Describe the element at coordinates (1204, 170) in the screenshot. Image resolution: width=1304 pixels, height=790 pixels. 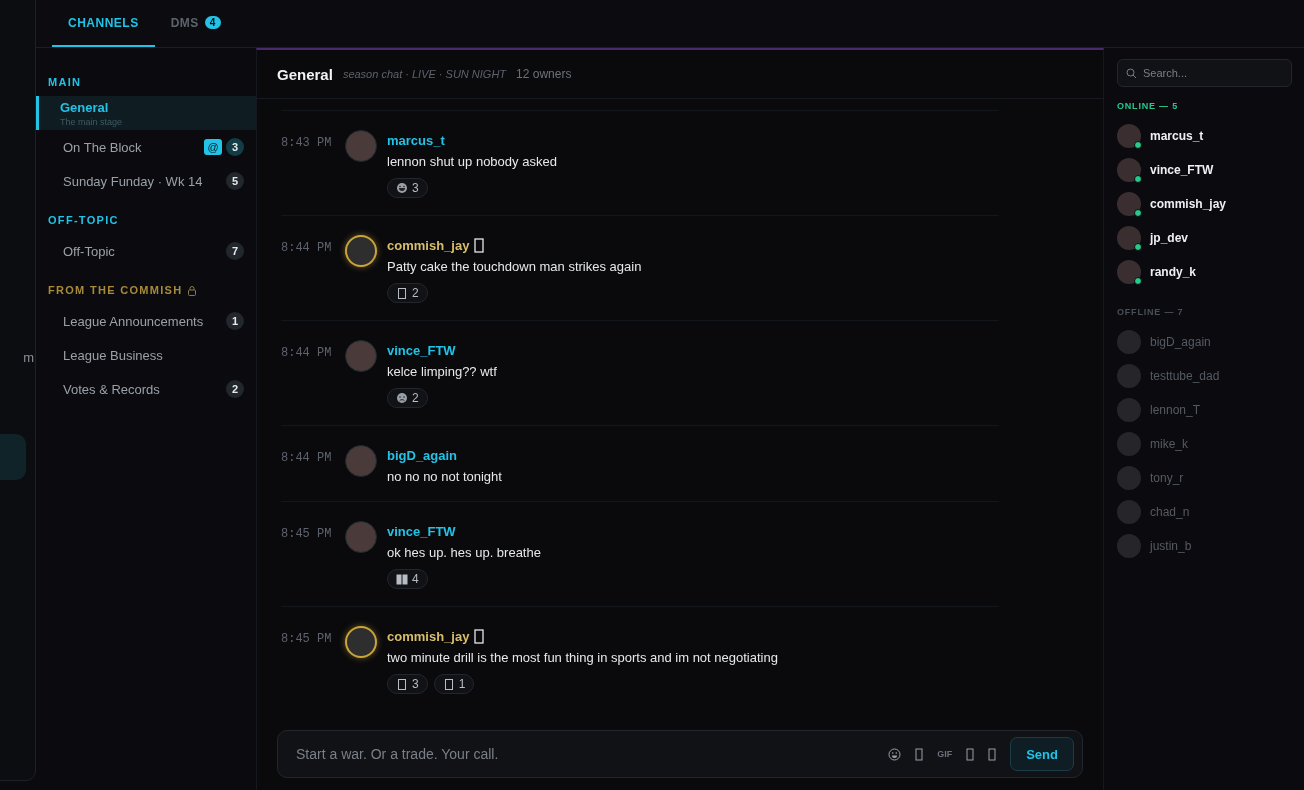
I see `member-item: vince_FTW` at that location.